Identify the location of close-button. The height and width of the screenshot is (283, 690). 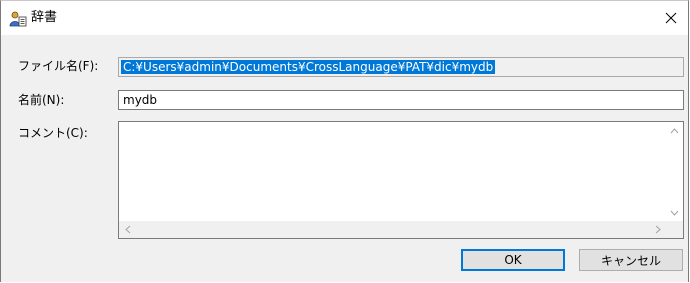
(671, 18).